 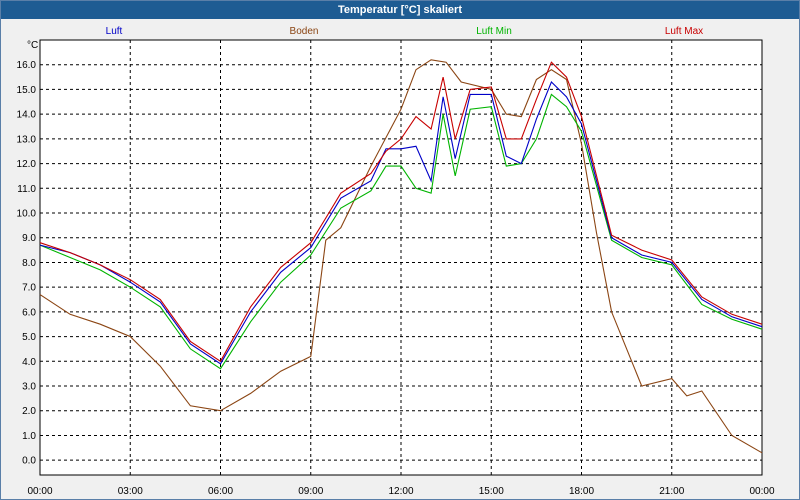 What do you see at coordinates (400, 10) in the screenshot?
I see `window-title: Temperatur [°C] skaliert` at bounding box center [400, 10].